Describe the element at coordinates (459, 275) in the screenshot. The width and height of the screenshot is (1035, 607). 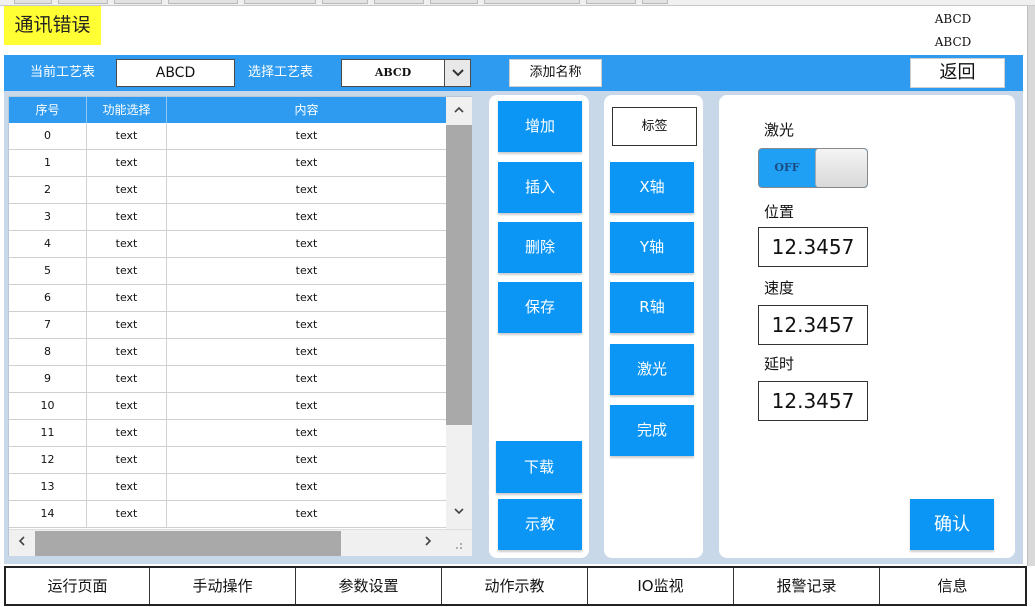
I see `vertical-scroll-thumb` at that location.